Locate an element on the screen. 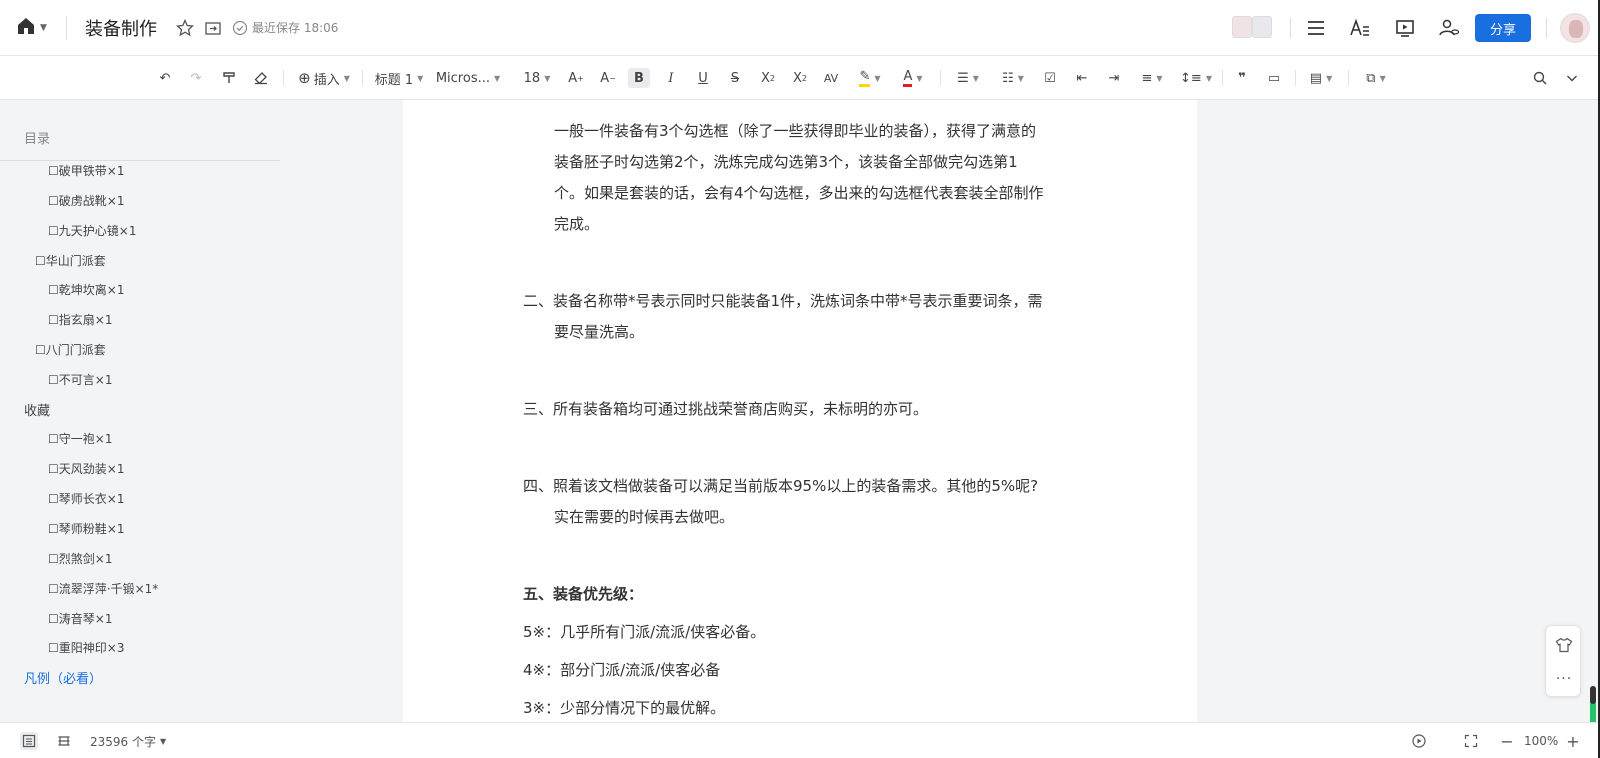 The width and height of the screenshot is (1600, 758). toc-item: ☐九天护心镜×1 is located at coordinates (92, 230).